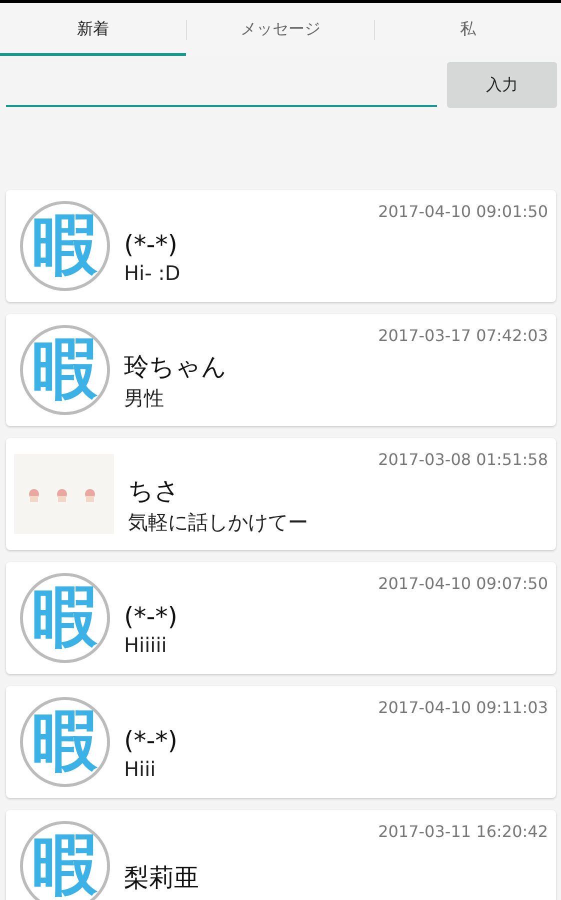 This screenshot has height=900, width=561. What do you see at coordinates (463, 459) in the screenshot?
I see `timestamp: 2017-03-08 01:51:58` at bounding box center [463, 459].